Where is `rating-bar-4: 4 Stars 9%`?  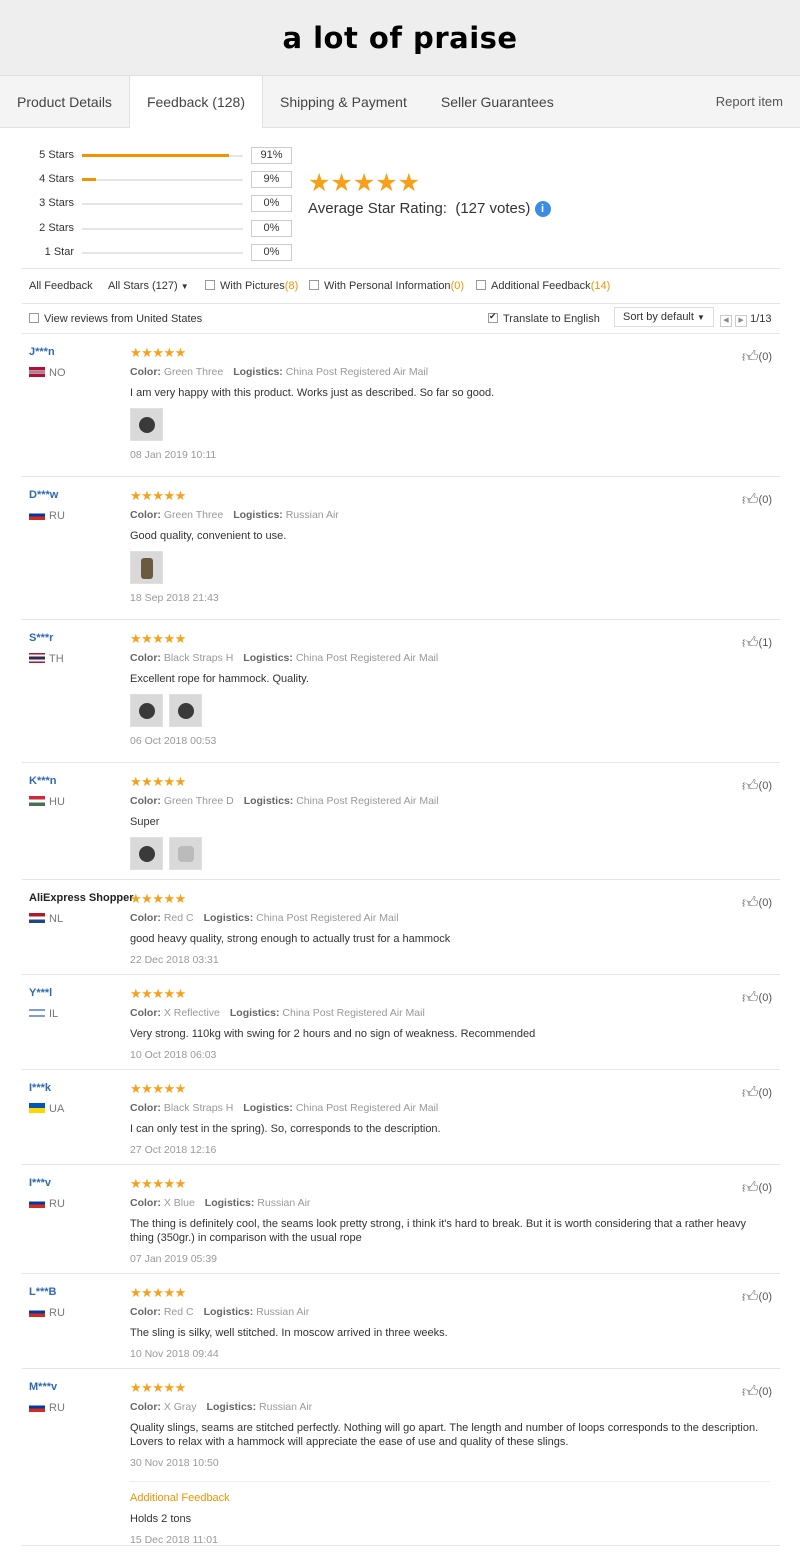
rating-bar-4: 4 Stars 9% is located at coordinates (150, 179).